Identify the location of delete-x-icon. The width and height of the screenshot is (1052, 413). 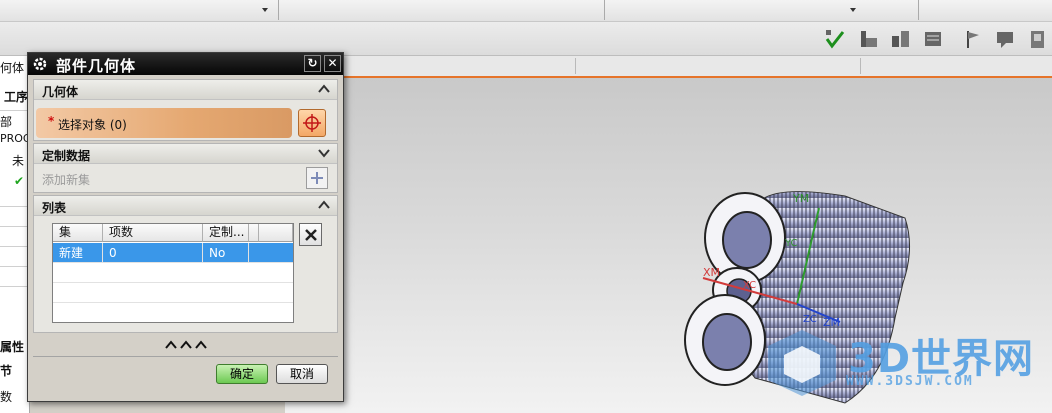
(310, 234).